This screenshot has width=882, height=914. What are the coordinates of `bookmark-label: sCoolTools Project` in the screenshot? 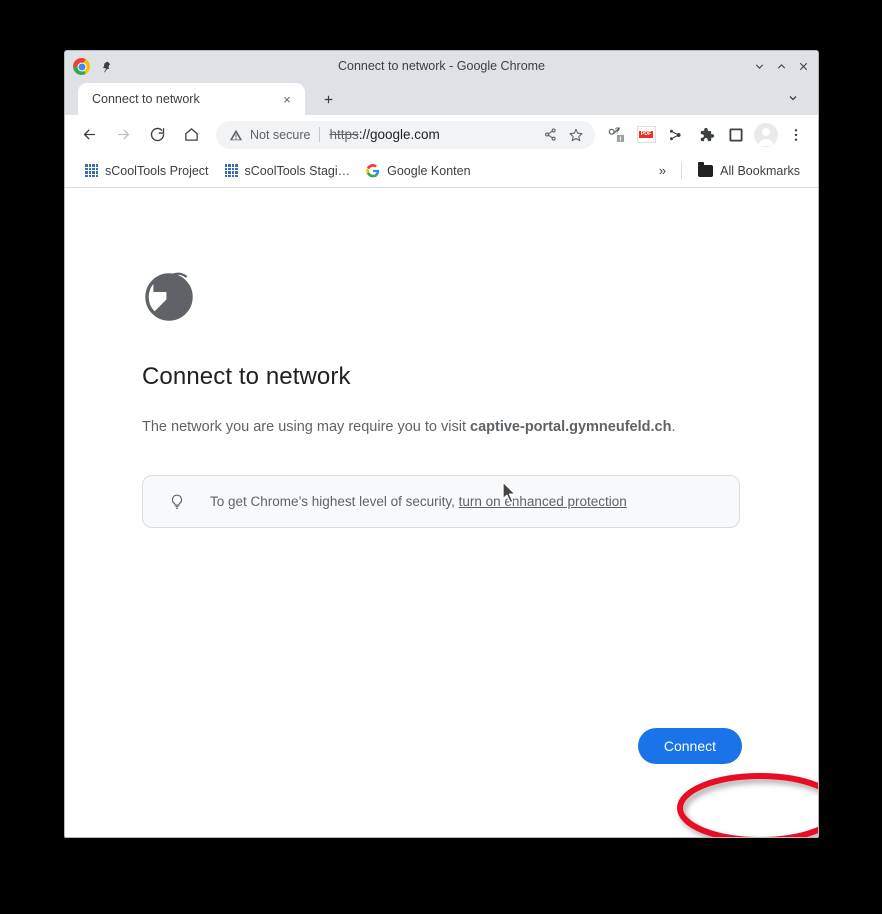 It's located at (157, 170).